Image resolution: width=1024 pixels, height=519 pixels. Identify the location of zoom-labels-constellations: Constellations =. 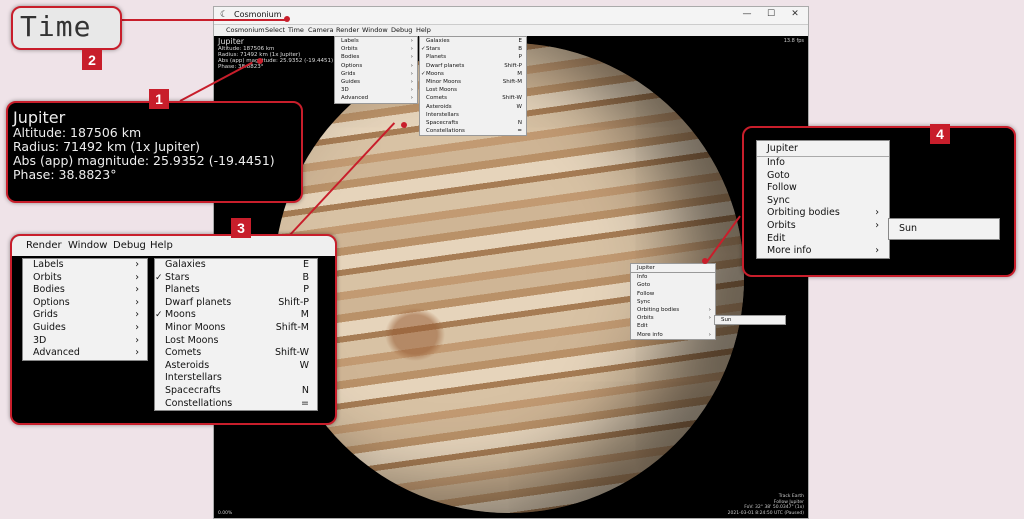
(236, 404).